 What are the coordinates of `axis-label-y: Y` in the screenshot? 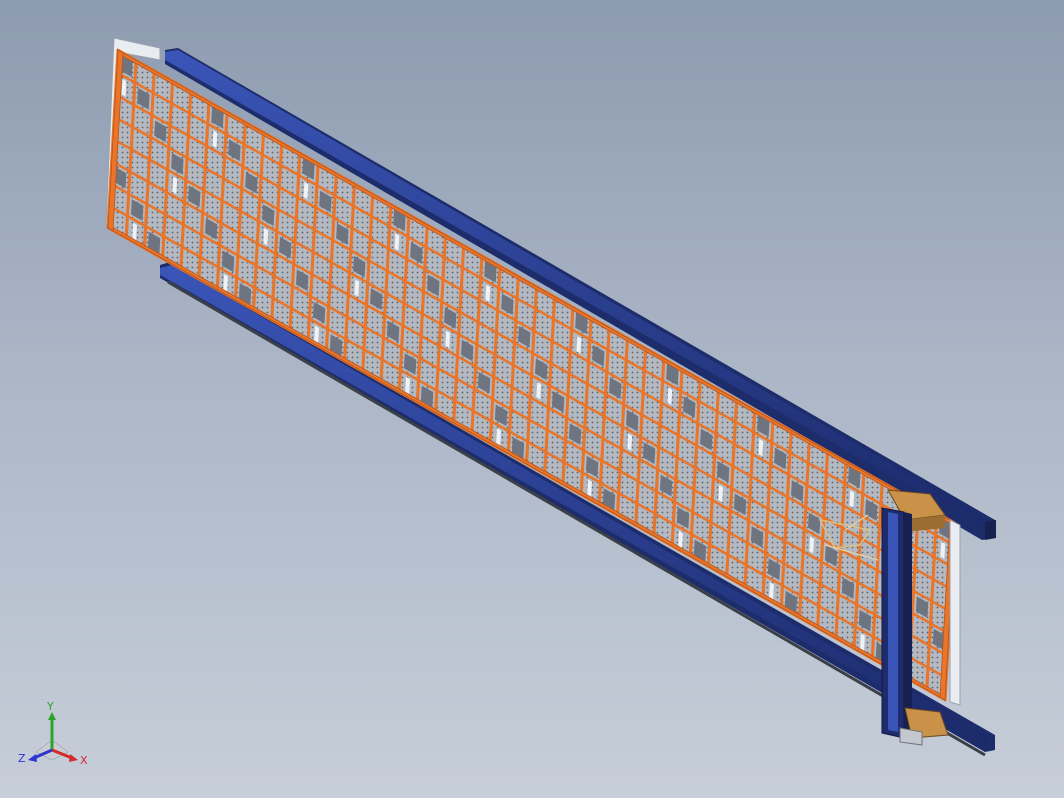 It's located at (50, 706).